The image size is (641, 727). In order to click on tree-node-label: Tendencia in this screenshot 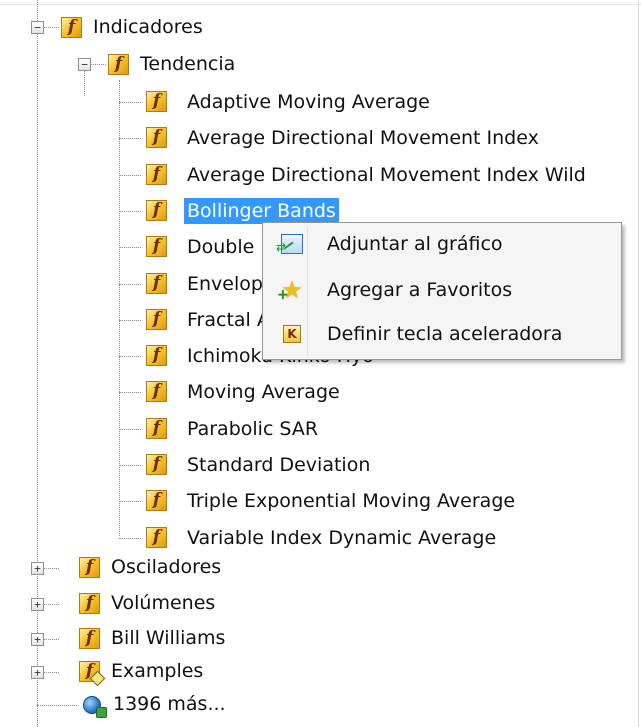, I will do `click(188, 64)`.